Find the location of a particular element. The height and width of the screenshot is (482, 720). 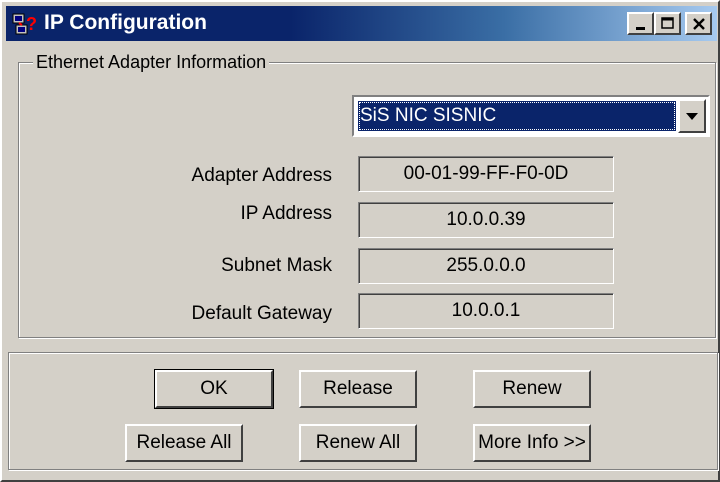

release-all-button: Release All is located at coordinates (184, 443).